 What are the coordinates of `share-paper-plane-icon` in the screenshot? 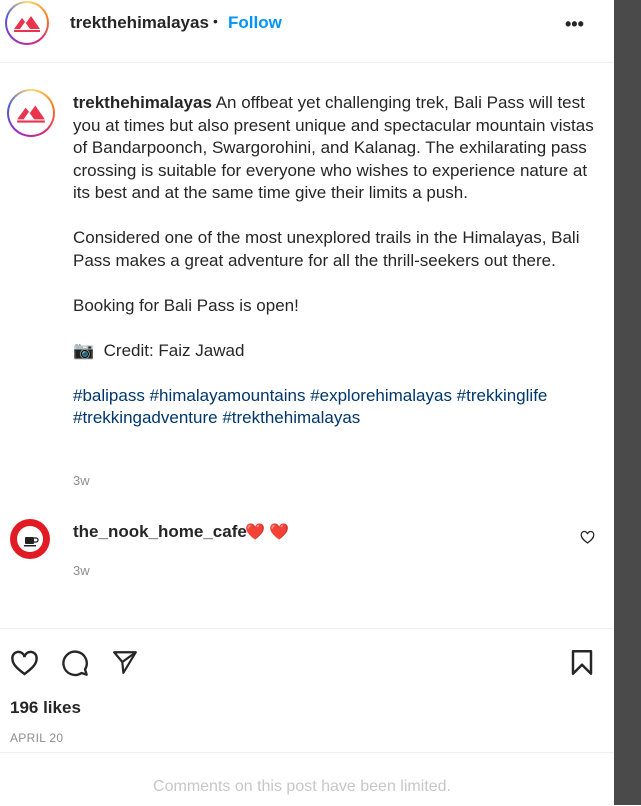 It's located at (125, 664).